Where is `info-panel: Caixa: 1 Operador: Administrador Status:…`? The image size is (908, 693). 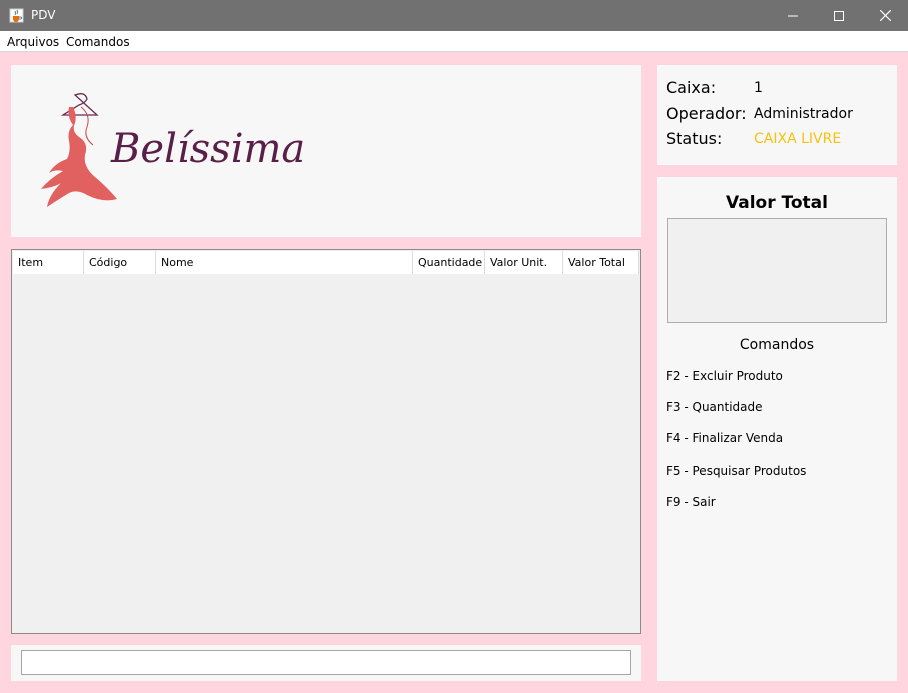 info-panel: Caixa: 1 Operador: Administrador Status:… is located at coordinates (777, 115).